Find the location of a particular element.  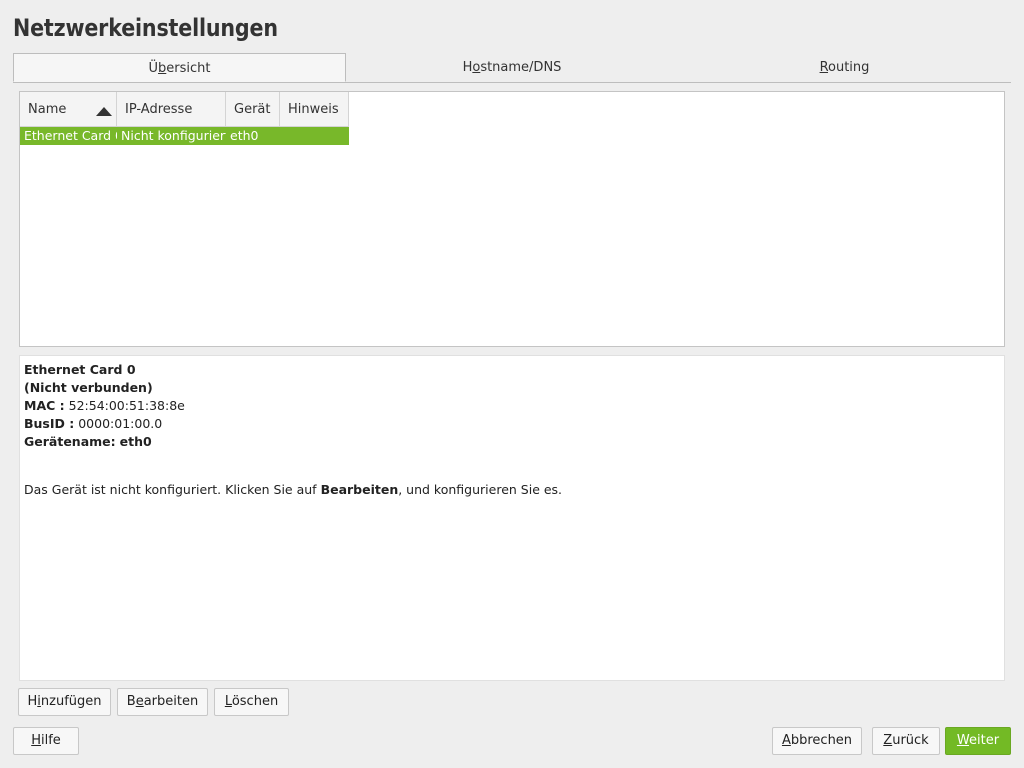

column-header-device: Gerät is located at coordinates (253, 109).